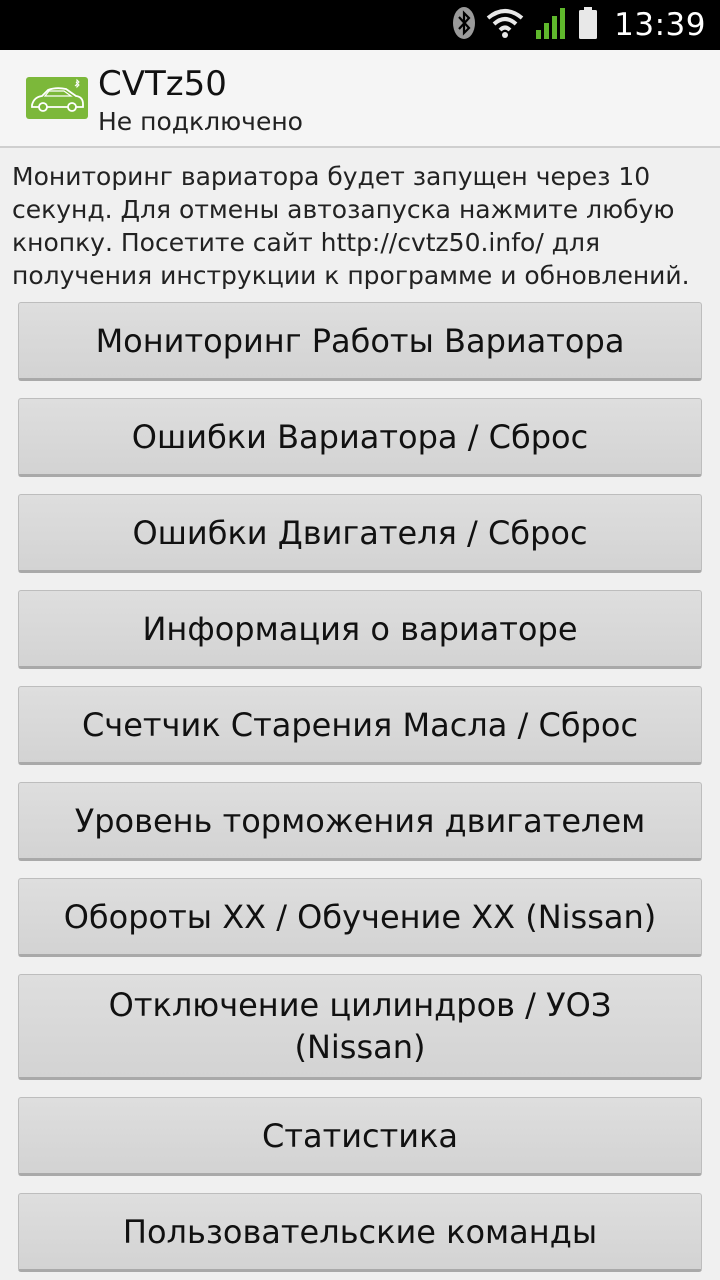  I want to click on custom-commands-button: Пользовательские команды, so click(360, 1232).